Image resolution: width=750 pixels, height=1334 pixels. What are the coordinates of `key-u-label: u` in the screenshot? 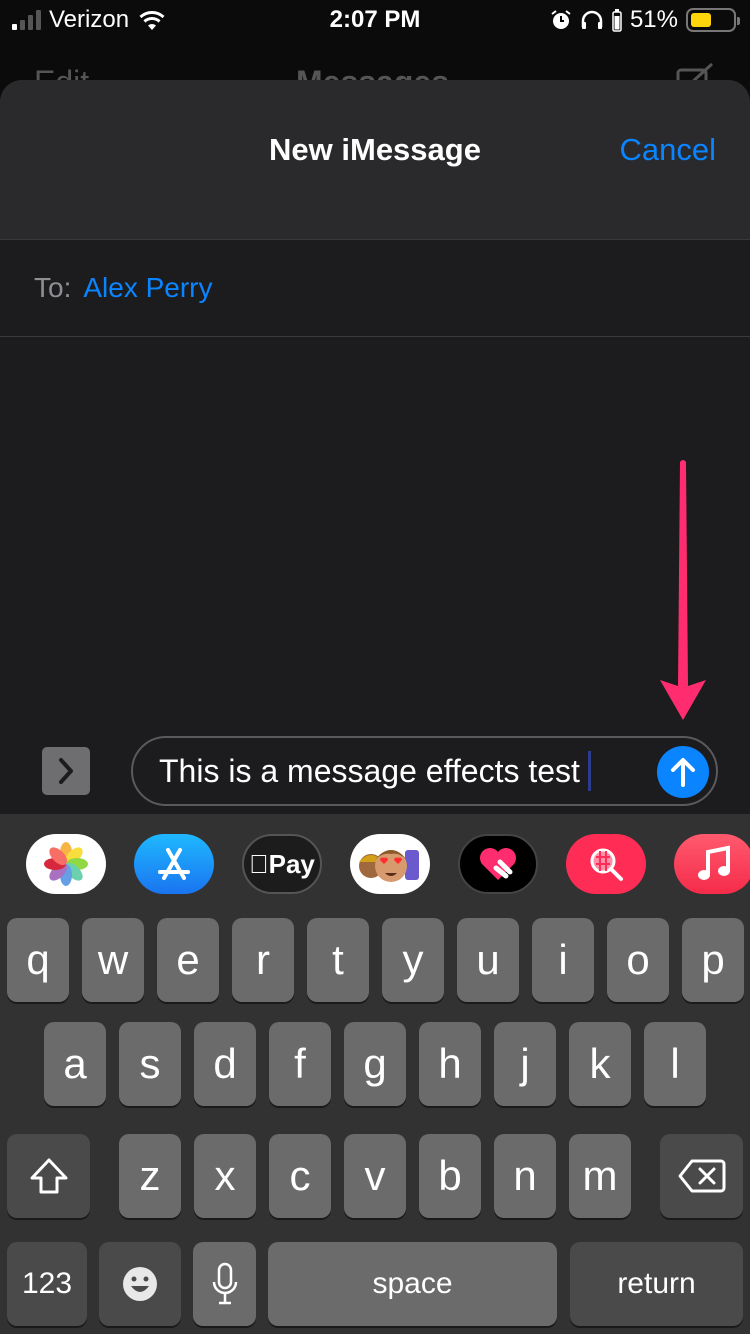 It's located at (488, 959).